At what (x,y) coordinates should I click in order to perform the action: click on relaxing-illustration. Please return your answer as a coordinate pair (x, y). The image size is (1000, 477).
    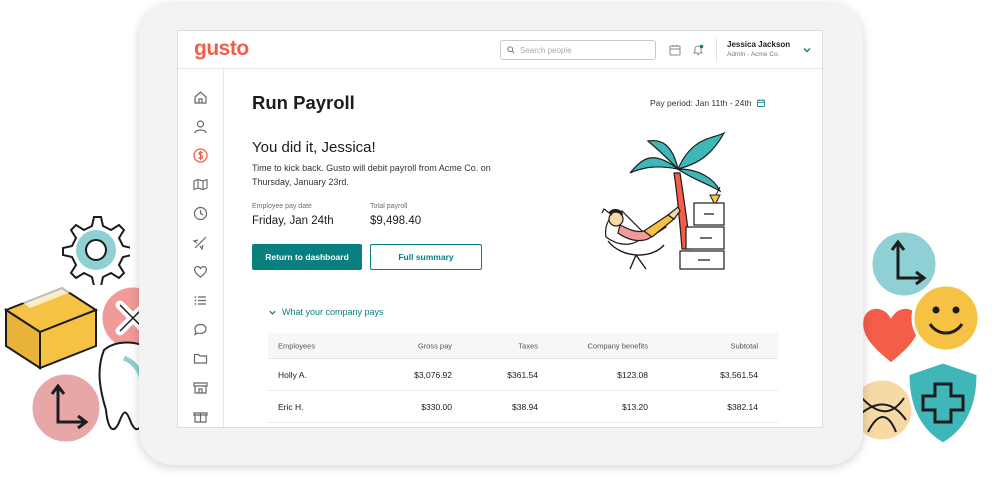
    Looking at the image, I should click on (663, 200).